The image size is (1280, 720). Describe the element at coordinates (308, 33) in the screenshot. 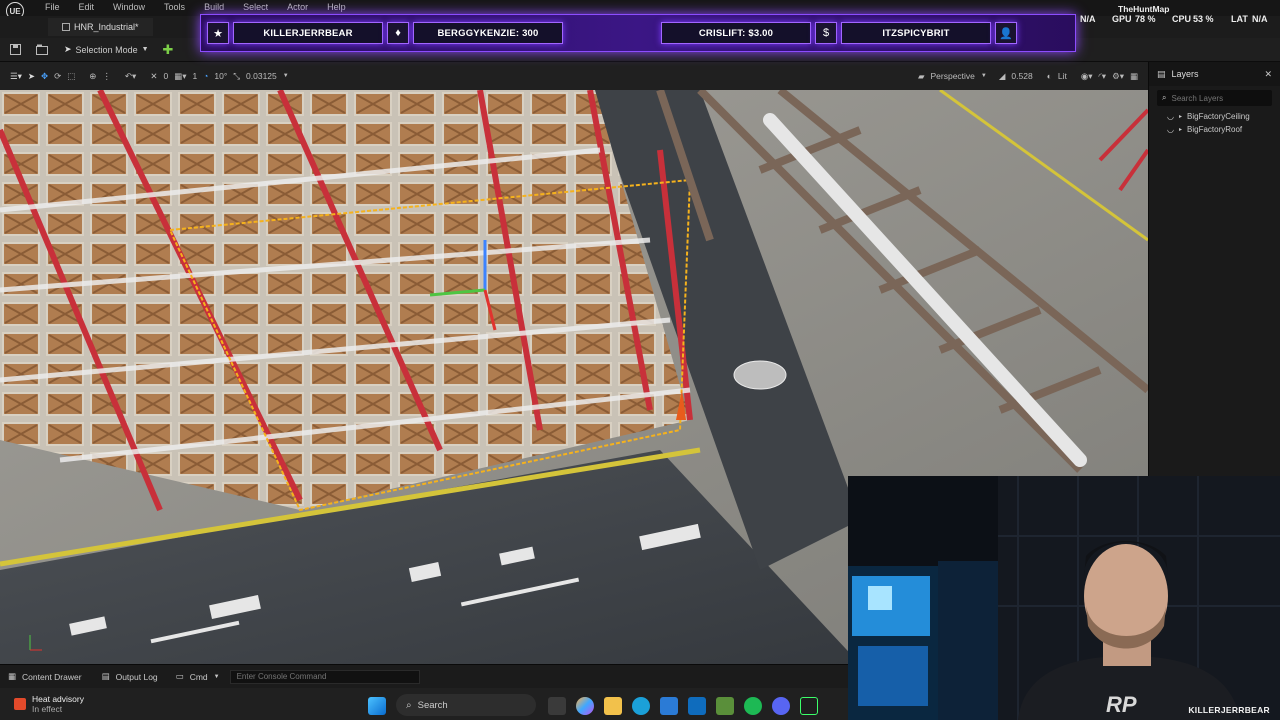

I see `latest-follower: KILLERJERRBEAR` at that location.